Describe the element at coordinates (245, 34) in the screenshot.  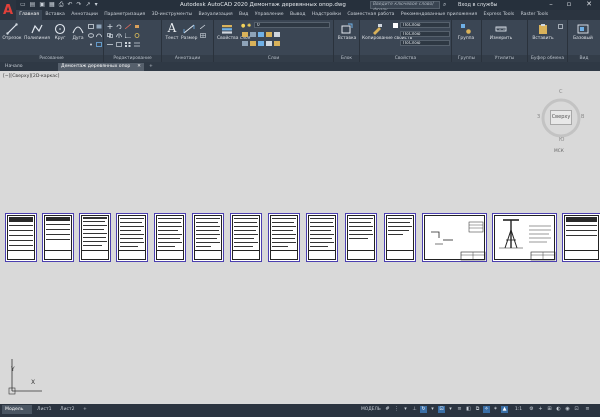
I see `layer-state-icon` at that location.